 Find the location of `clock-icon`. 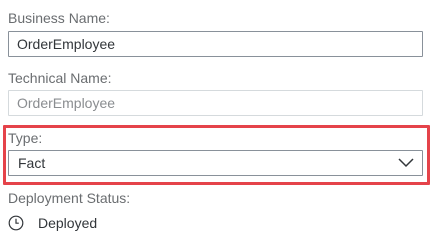

clock-icon is located at coordinates (16, 223).